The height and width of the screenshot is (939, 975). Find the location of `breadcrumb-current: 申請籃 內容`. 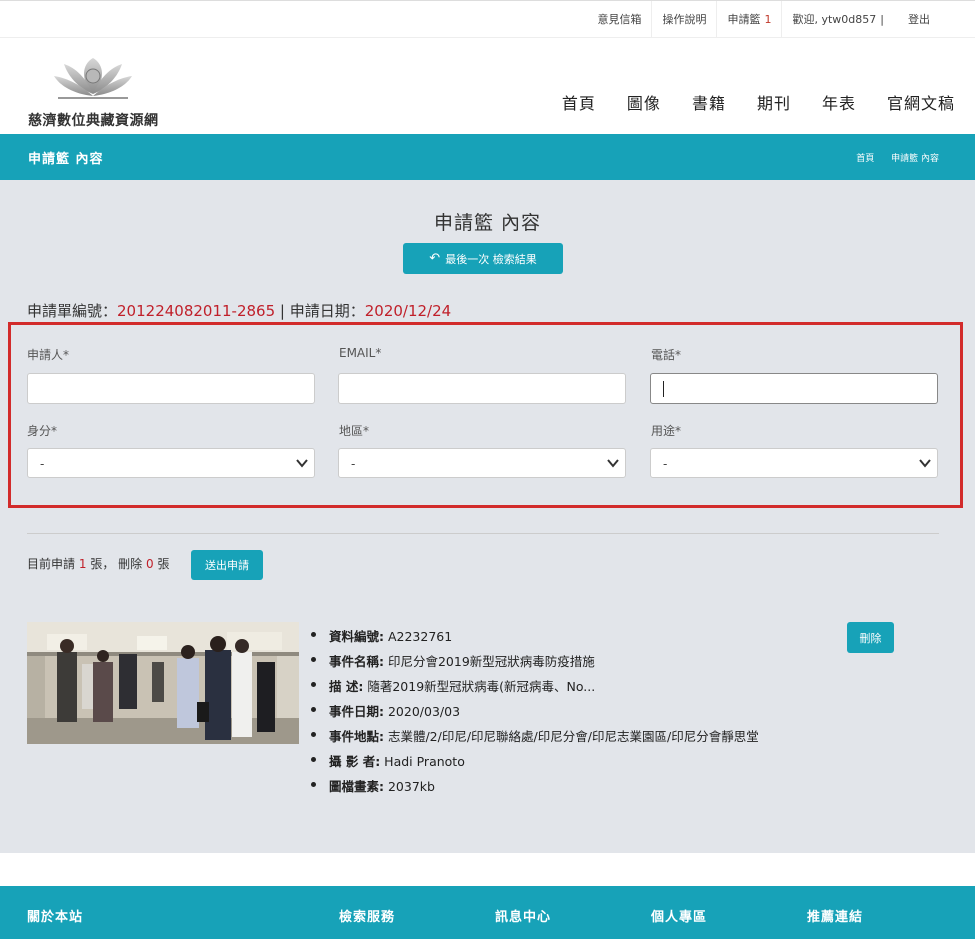

breadcrumb-current: 申請籃 內容 is located at coordinates (915, 159).